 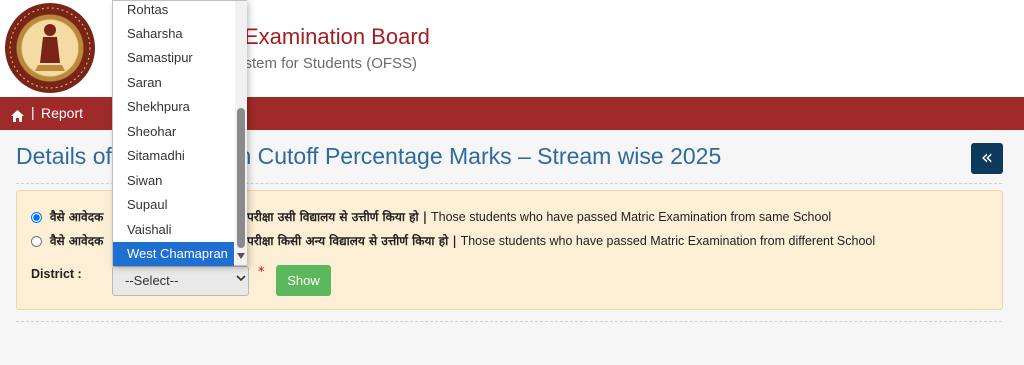 What do you see at coordinates (173, 205) in the screenshot?
I see `dropdown-option-supaul: Supaul` at bounding box center [173, 205].